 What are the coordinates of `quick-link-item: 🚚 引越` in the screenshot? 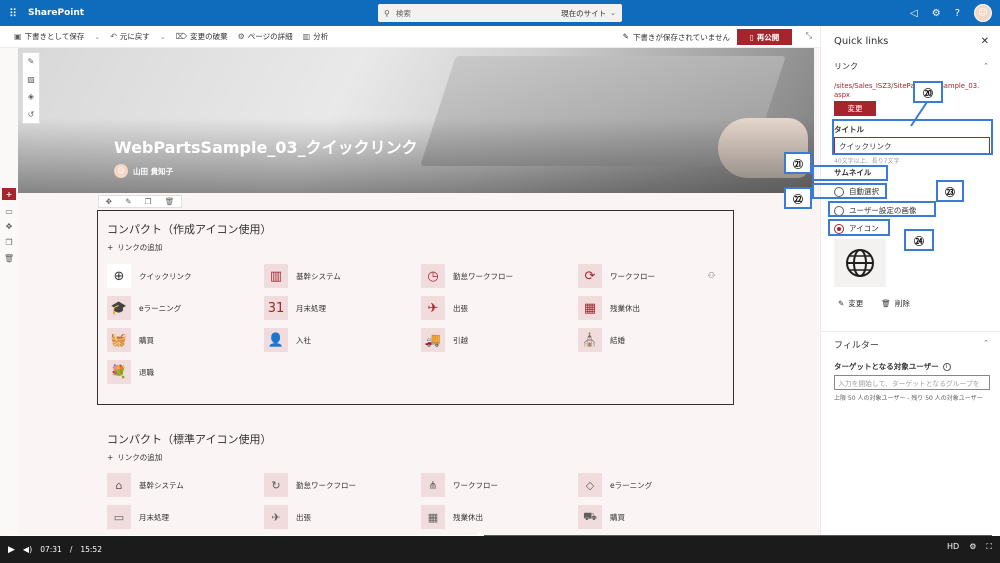 It's located at (499, 340).